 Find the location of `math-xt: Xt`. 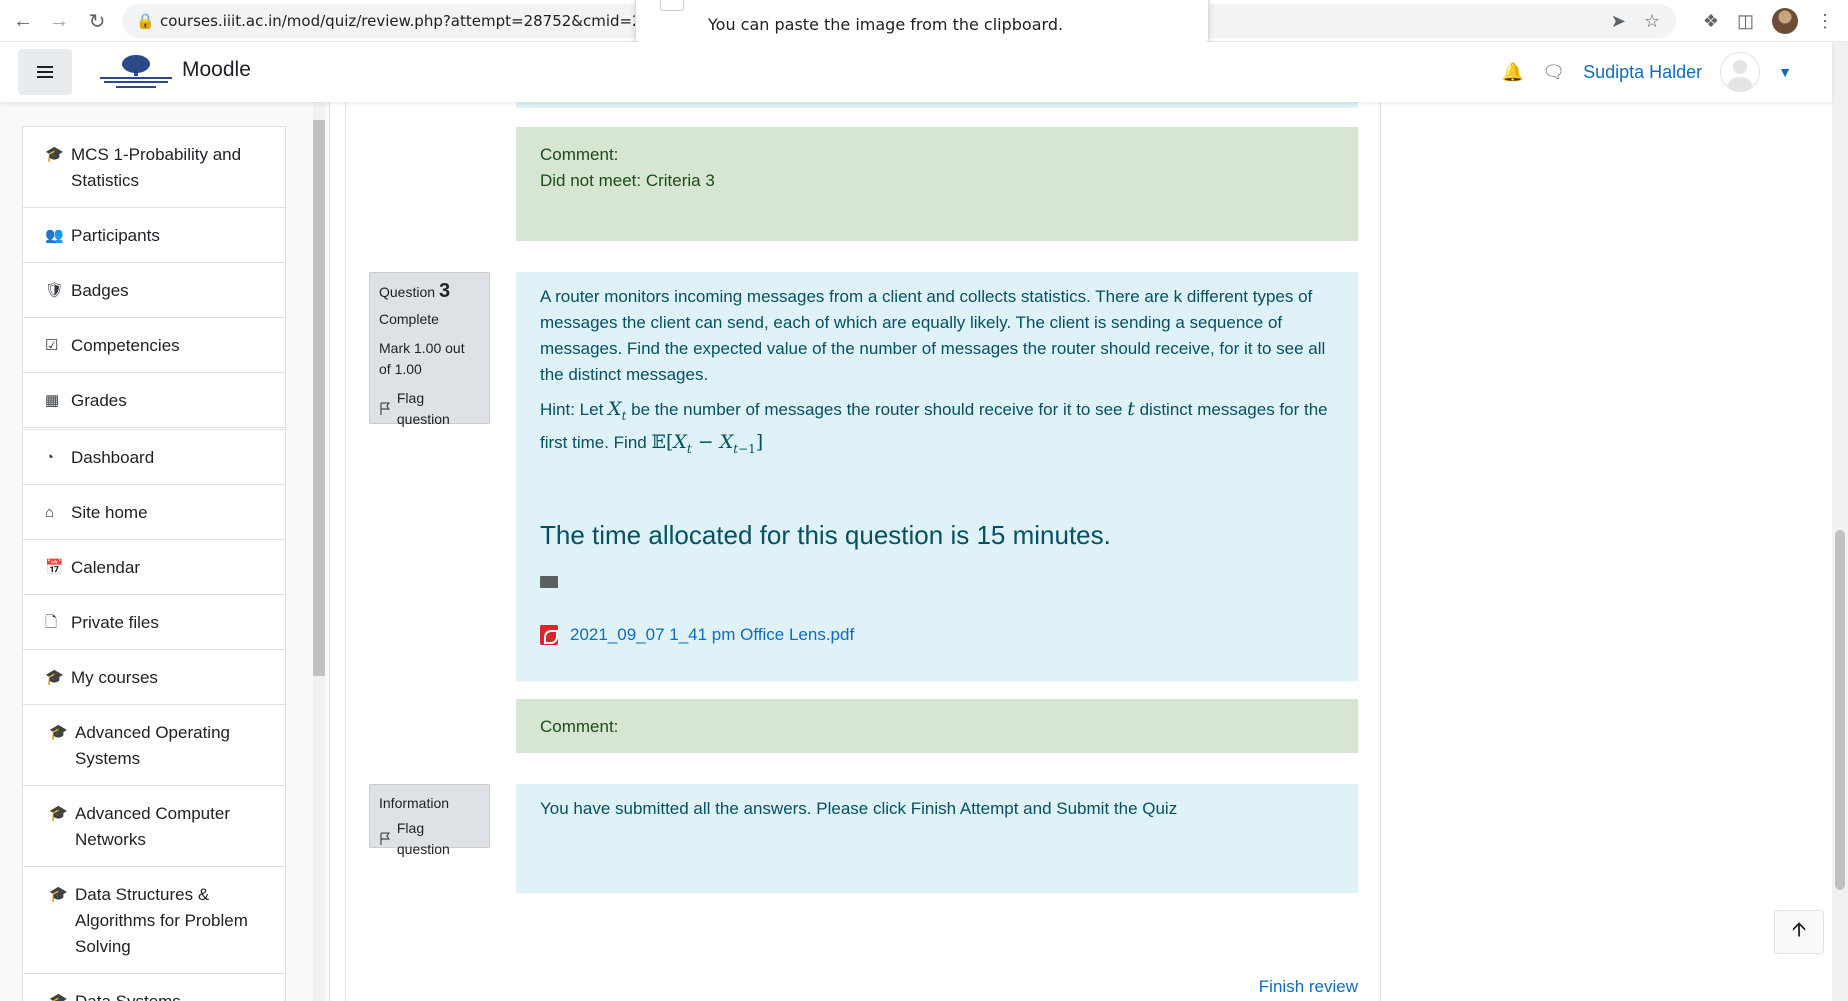

math-xt: Xt is located at coordinates (617, 410).